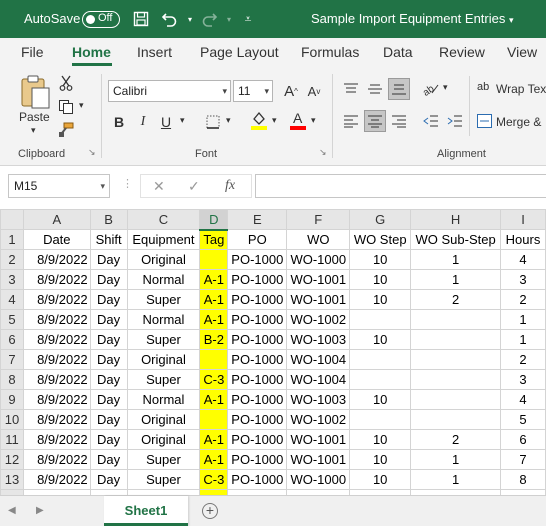 Image resolution: width=546 pixels, height=526 pixels. I want to click on select-all-corner, so click(12, 219).